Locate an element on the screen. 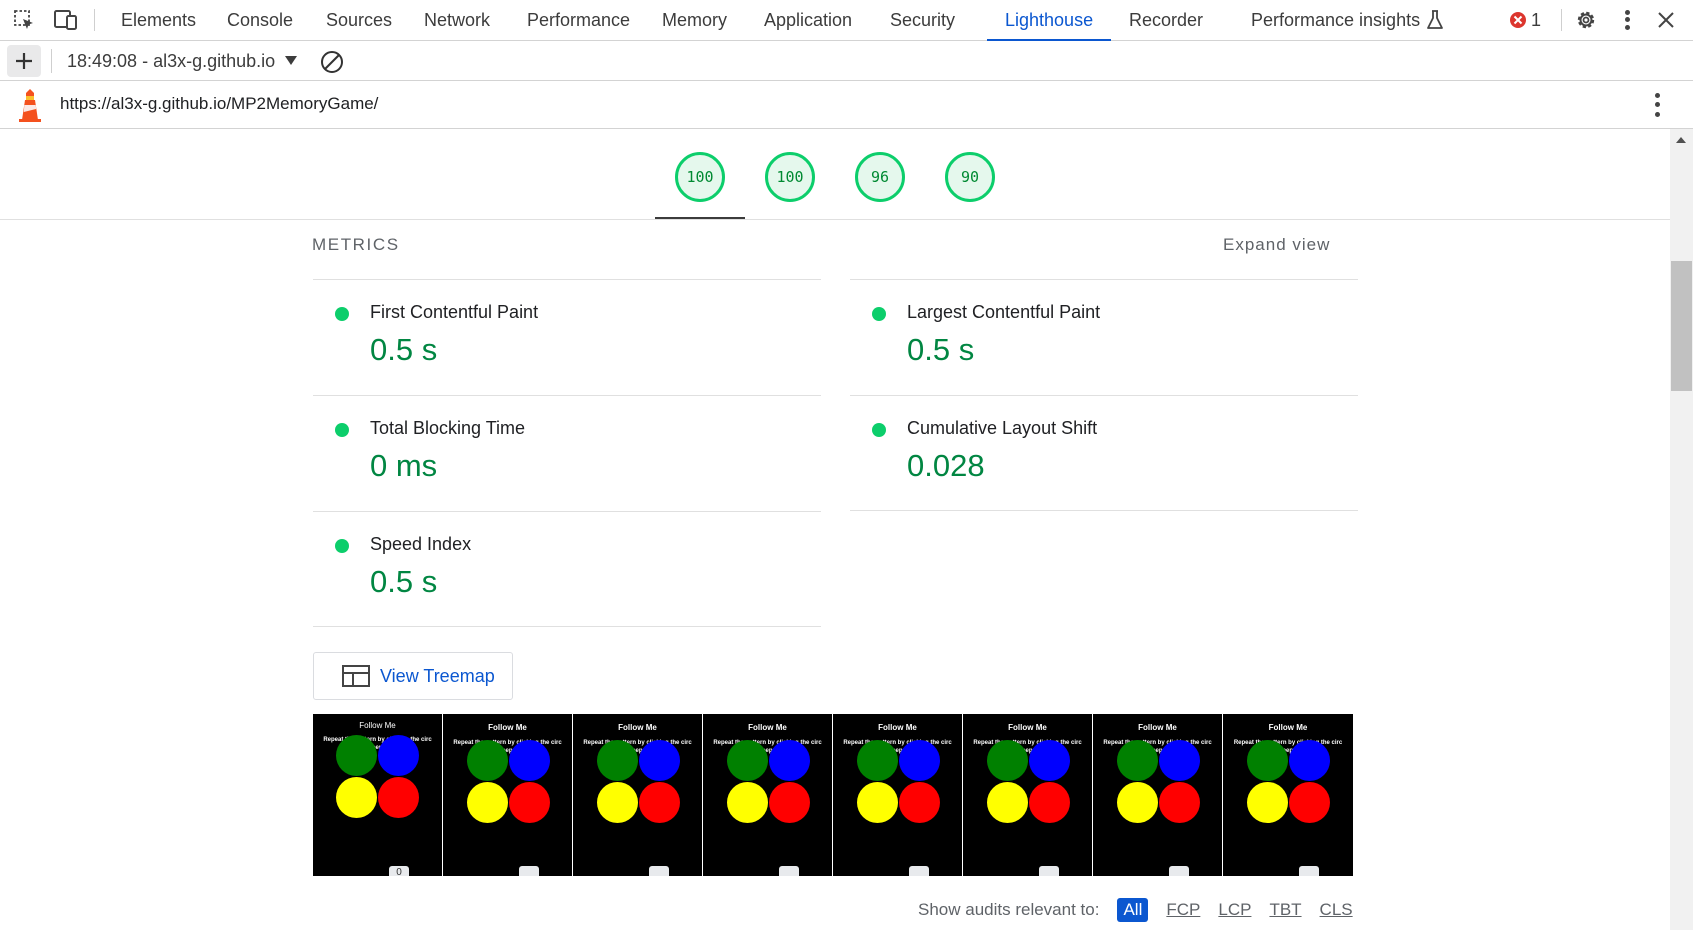  active-gauge-indicator is located at coordinates (700, 218).